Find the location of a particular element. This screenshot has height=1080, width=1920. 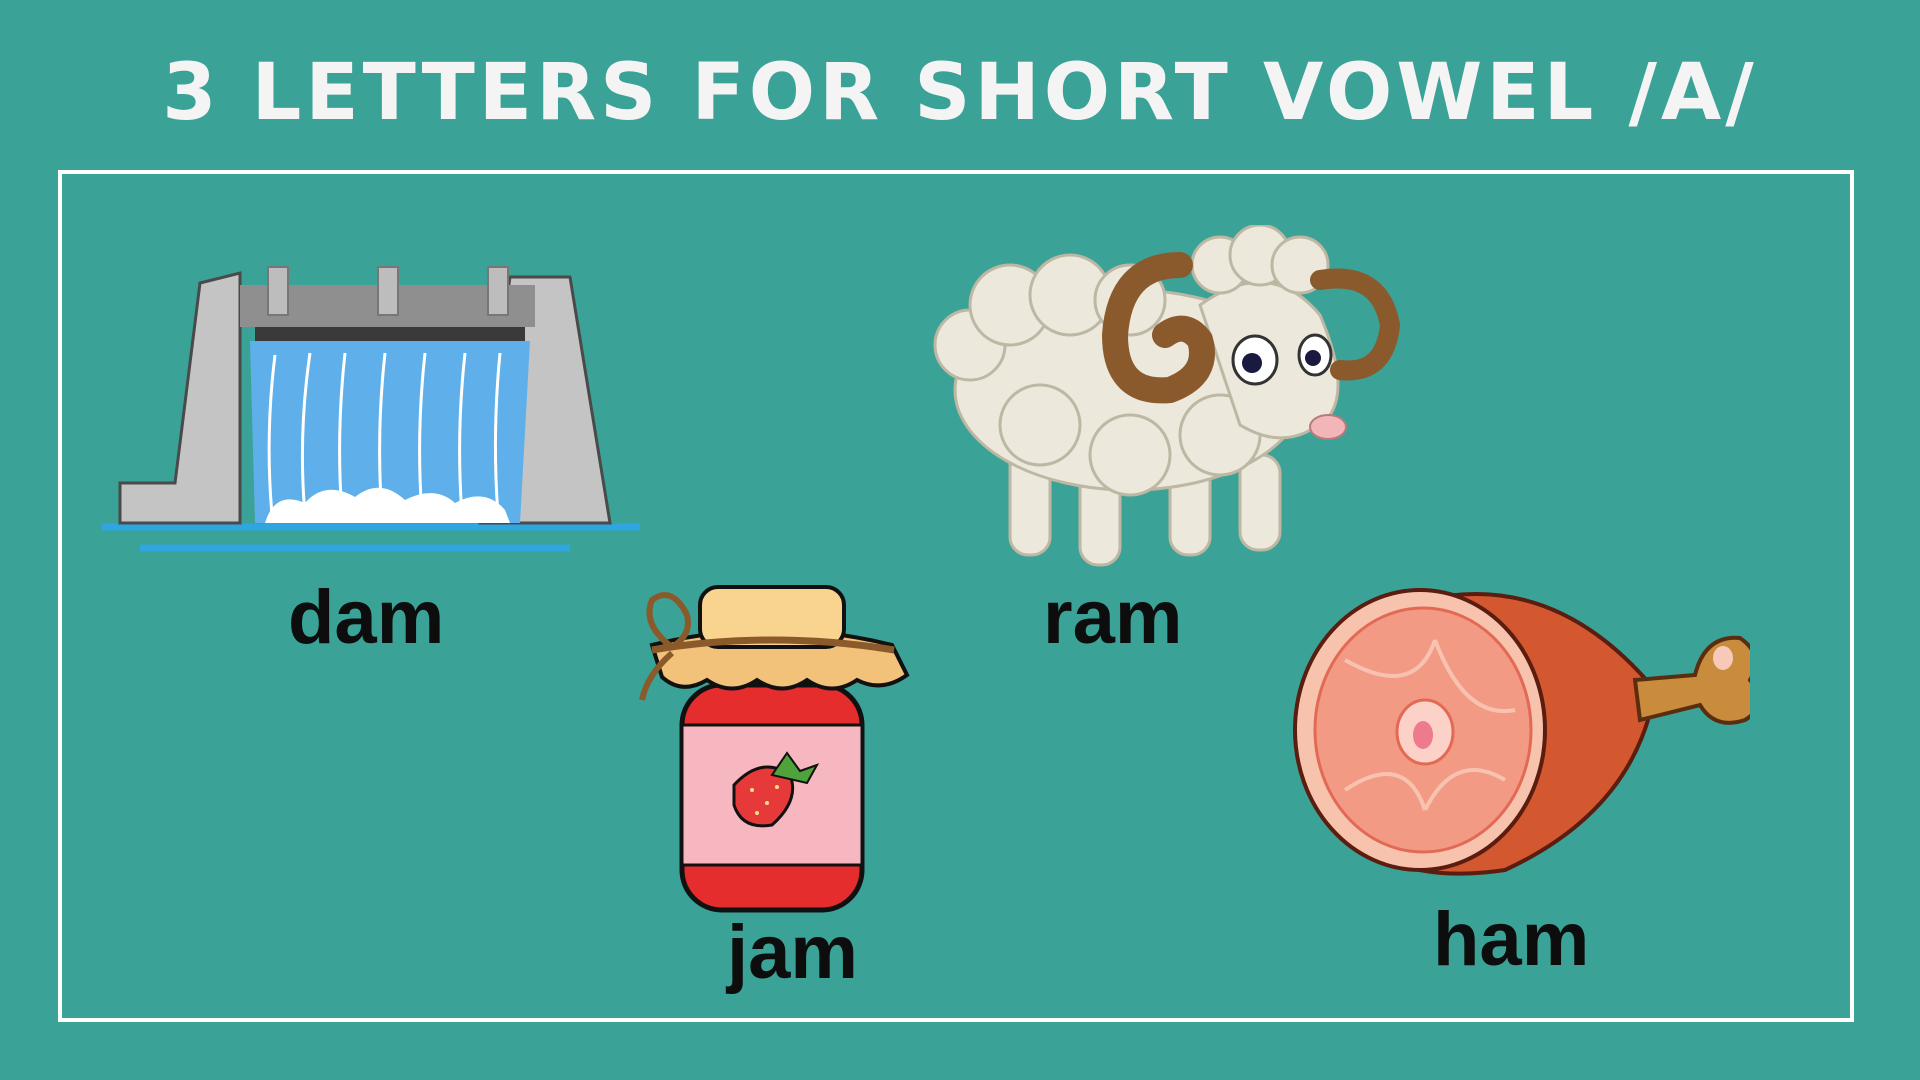

ram-icon is located at coordinates (1166, 396).